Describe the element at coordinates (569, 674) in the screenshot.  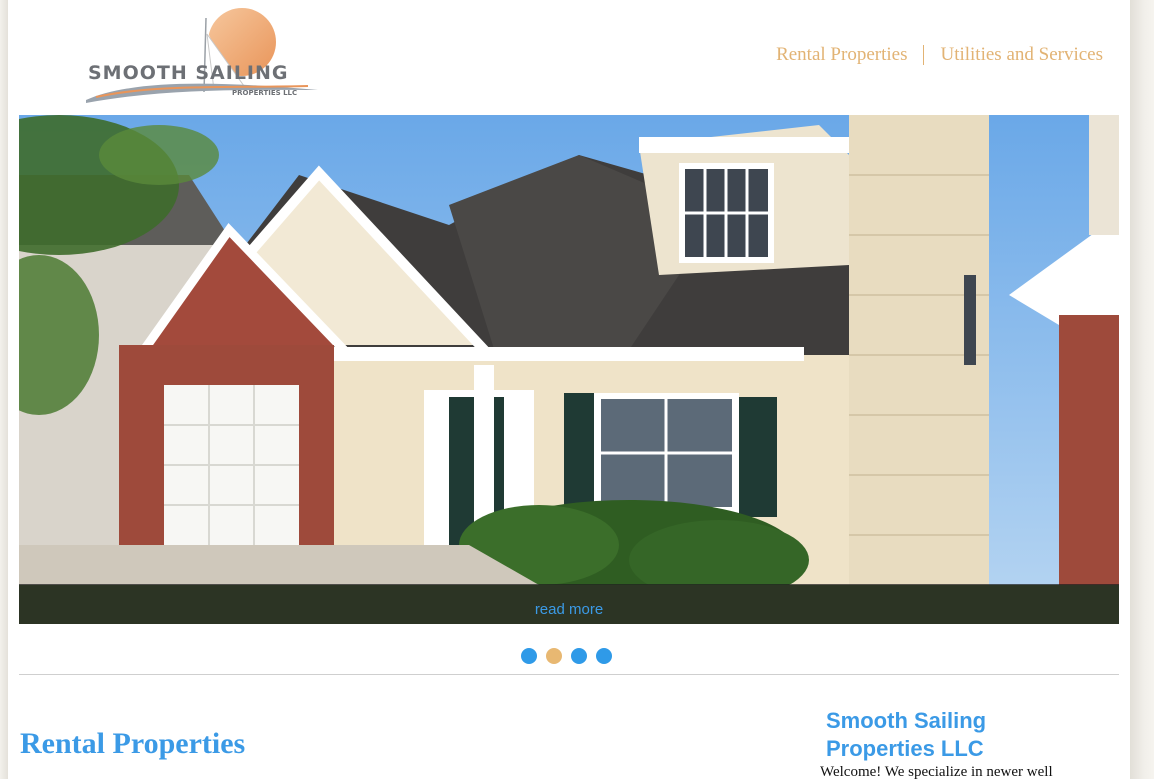
I see `section-divider` at that location.